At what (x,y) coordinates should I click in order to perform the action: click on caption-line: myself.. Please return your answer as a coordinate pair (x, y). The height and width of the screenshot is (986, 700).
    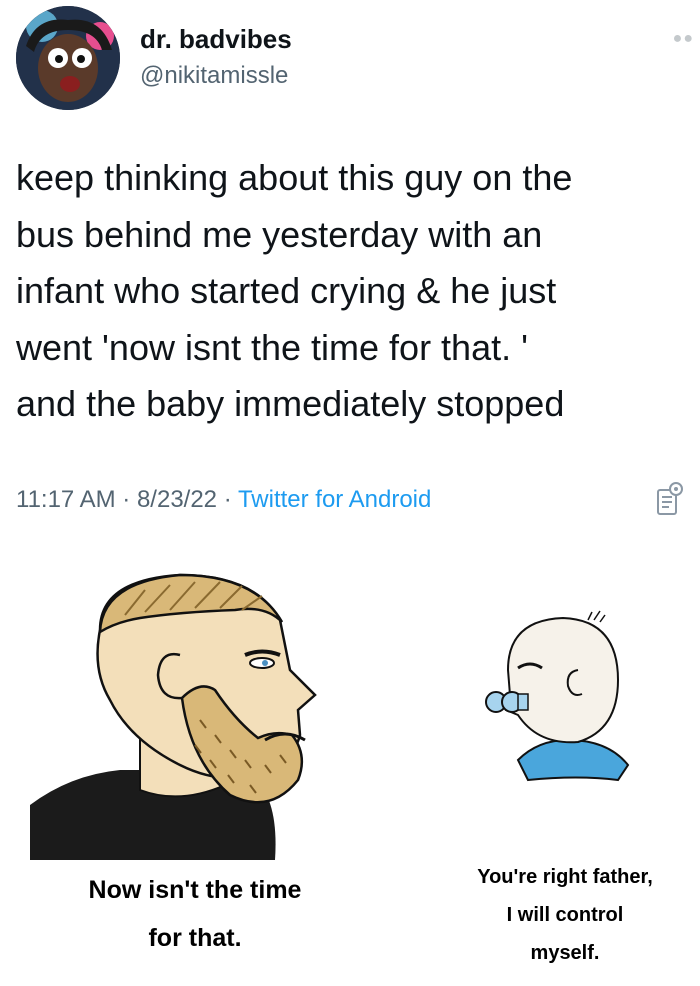
    Looking at the image, I should click on (565, 953).